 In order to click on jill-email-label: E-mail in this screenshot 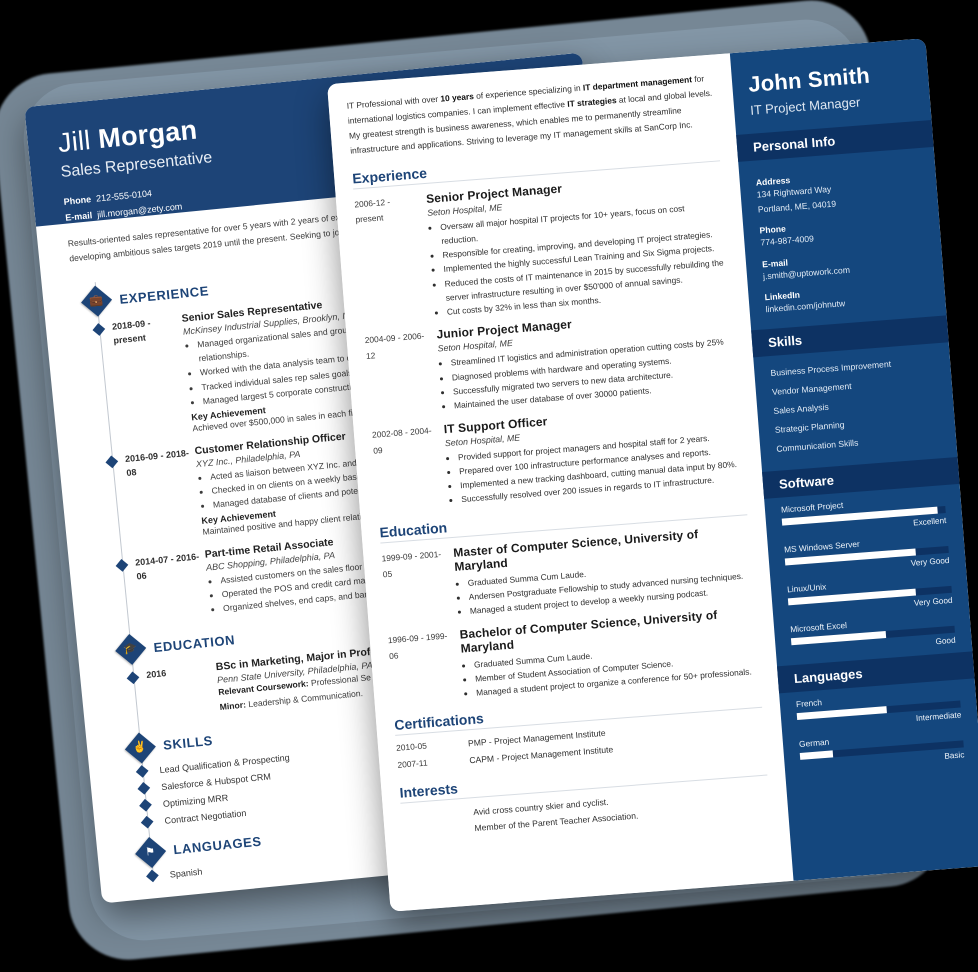, I will do `click(78, 216)`.